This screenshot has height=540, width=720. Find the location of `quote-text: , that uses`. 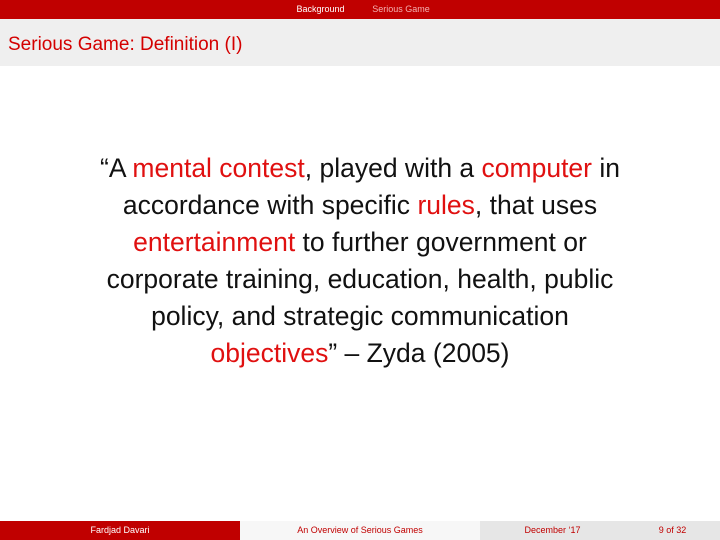

quote-text: , that uses is located at coordinates (536, 205).